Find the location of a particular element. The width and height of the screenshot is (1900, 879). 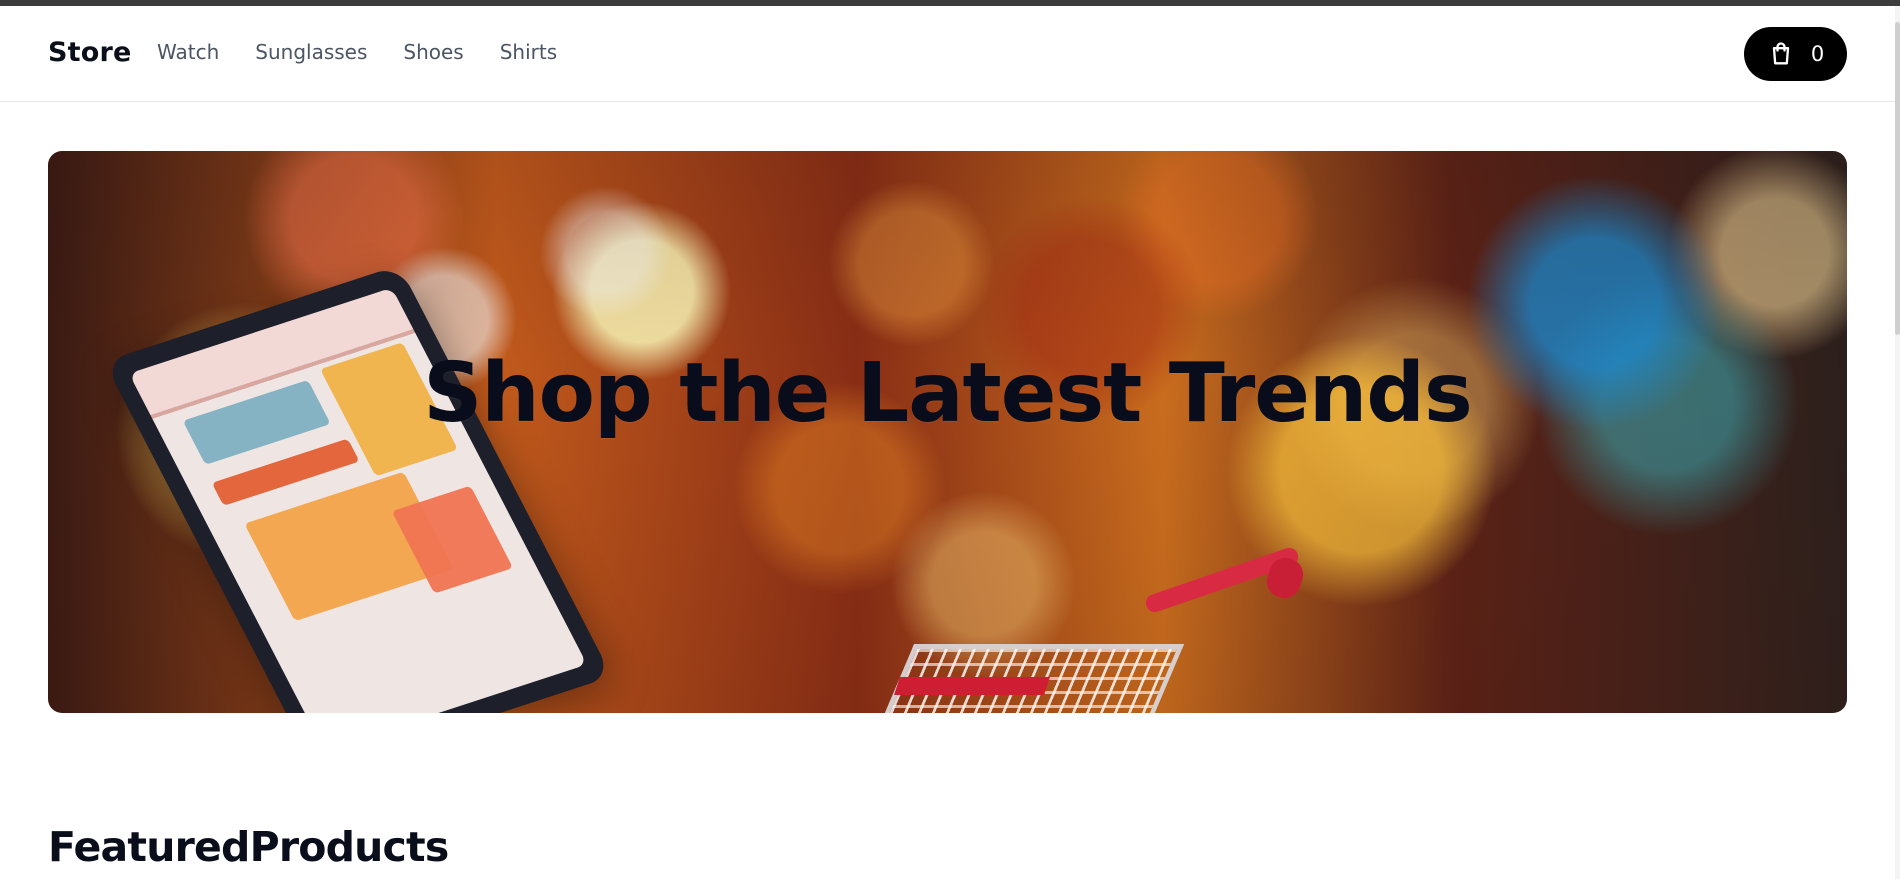

shopping-cart-illustration is located at coordinates (1081, 629).